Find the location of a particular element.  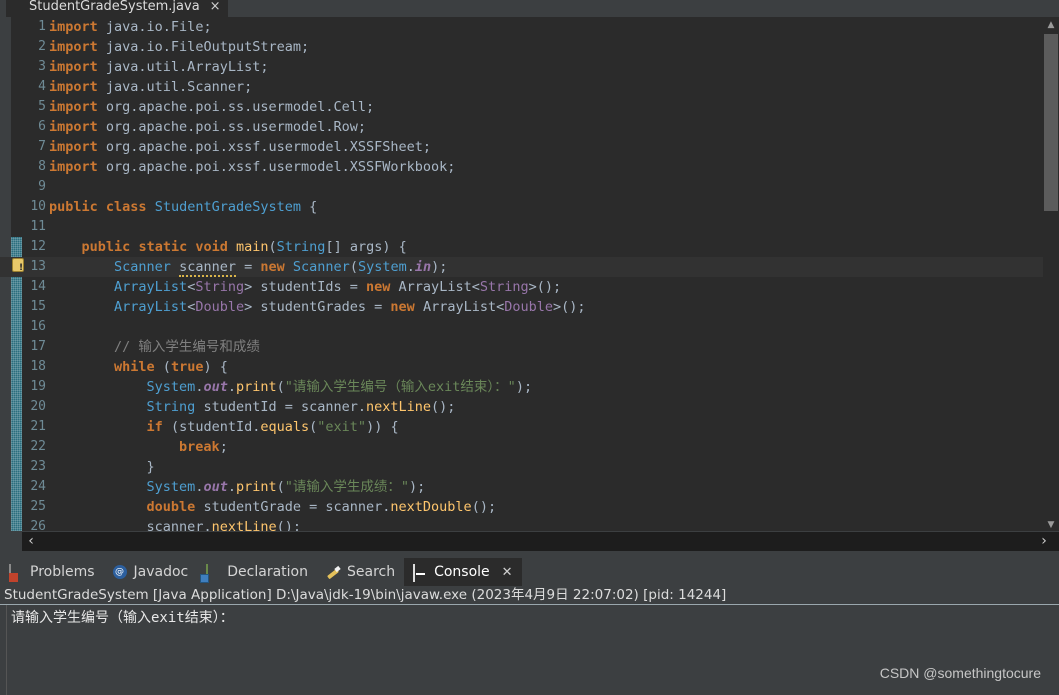

declaration-icon is located at coordinates (213, 572).